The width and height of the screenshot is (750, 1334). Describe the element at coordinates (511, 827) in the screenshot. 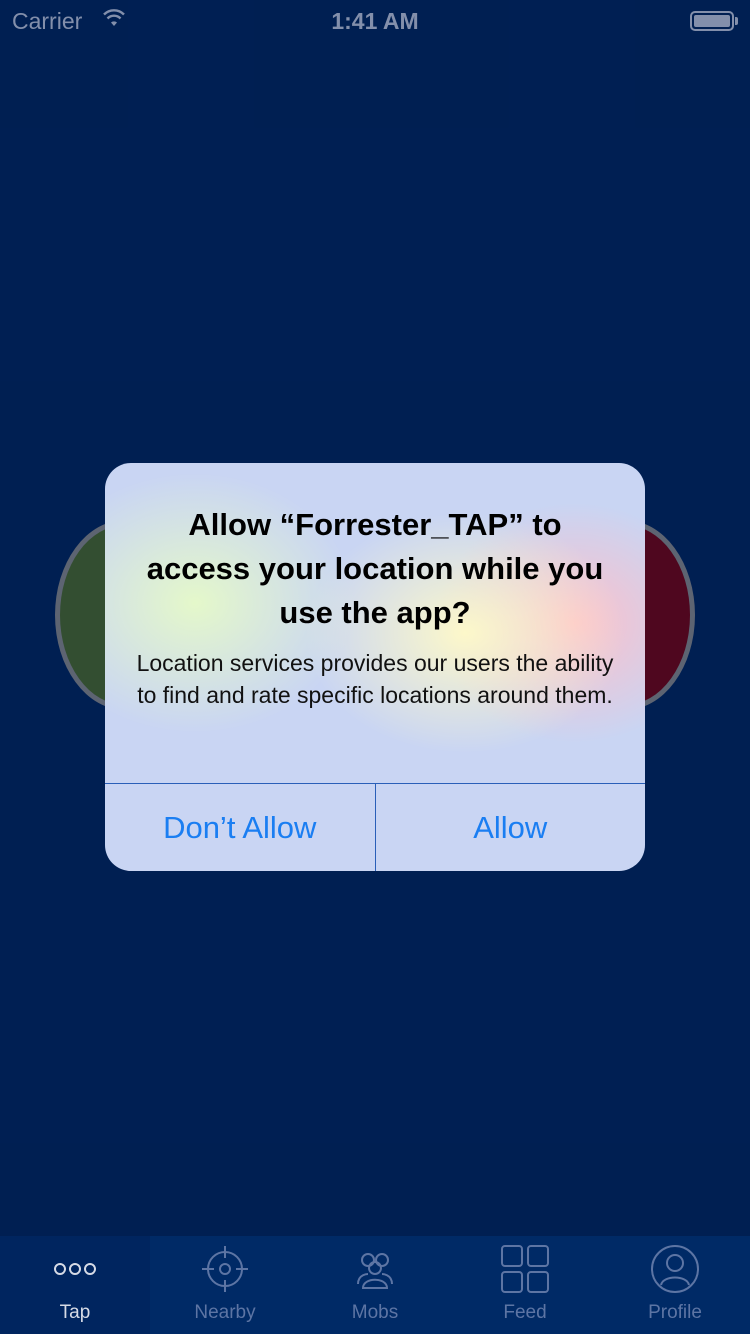

I see `allow-button: Allow` at that location.